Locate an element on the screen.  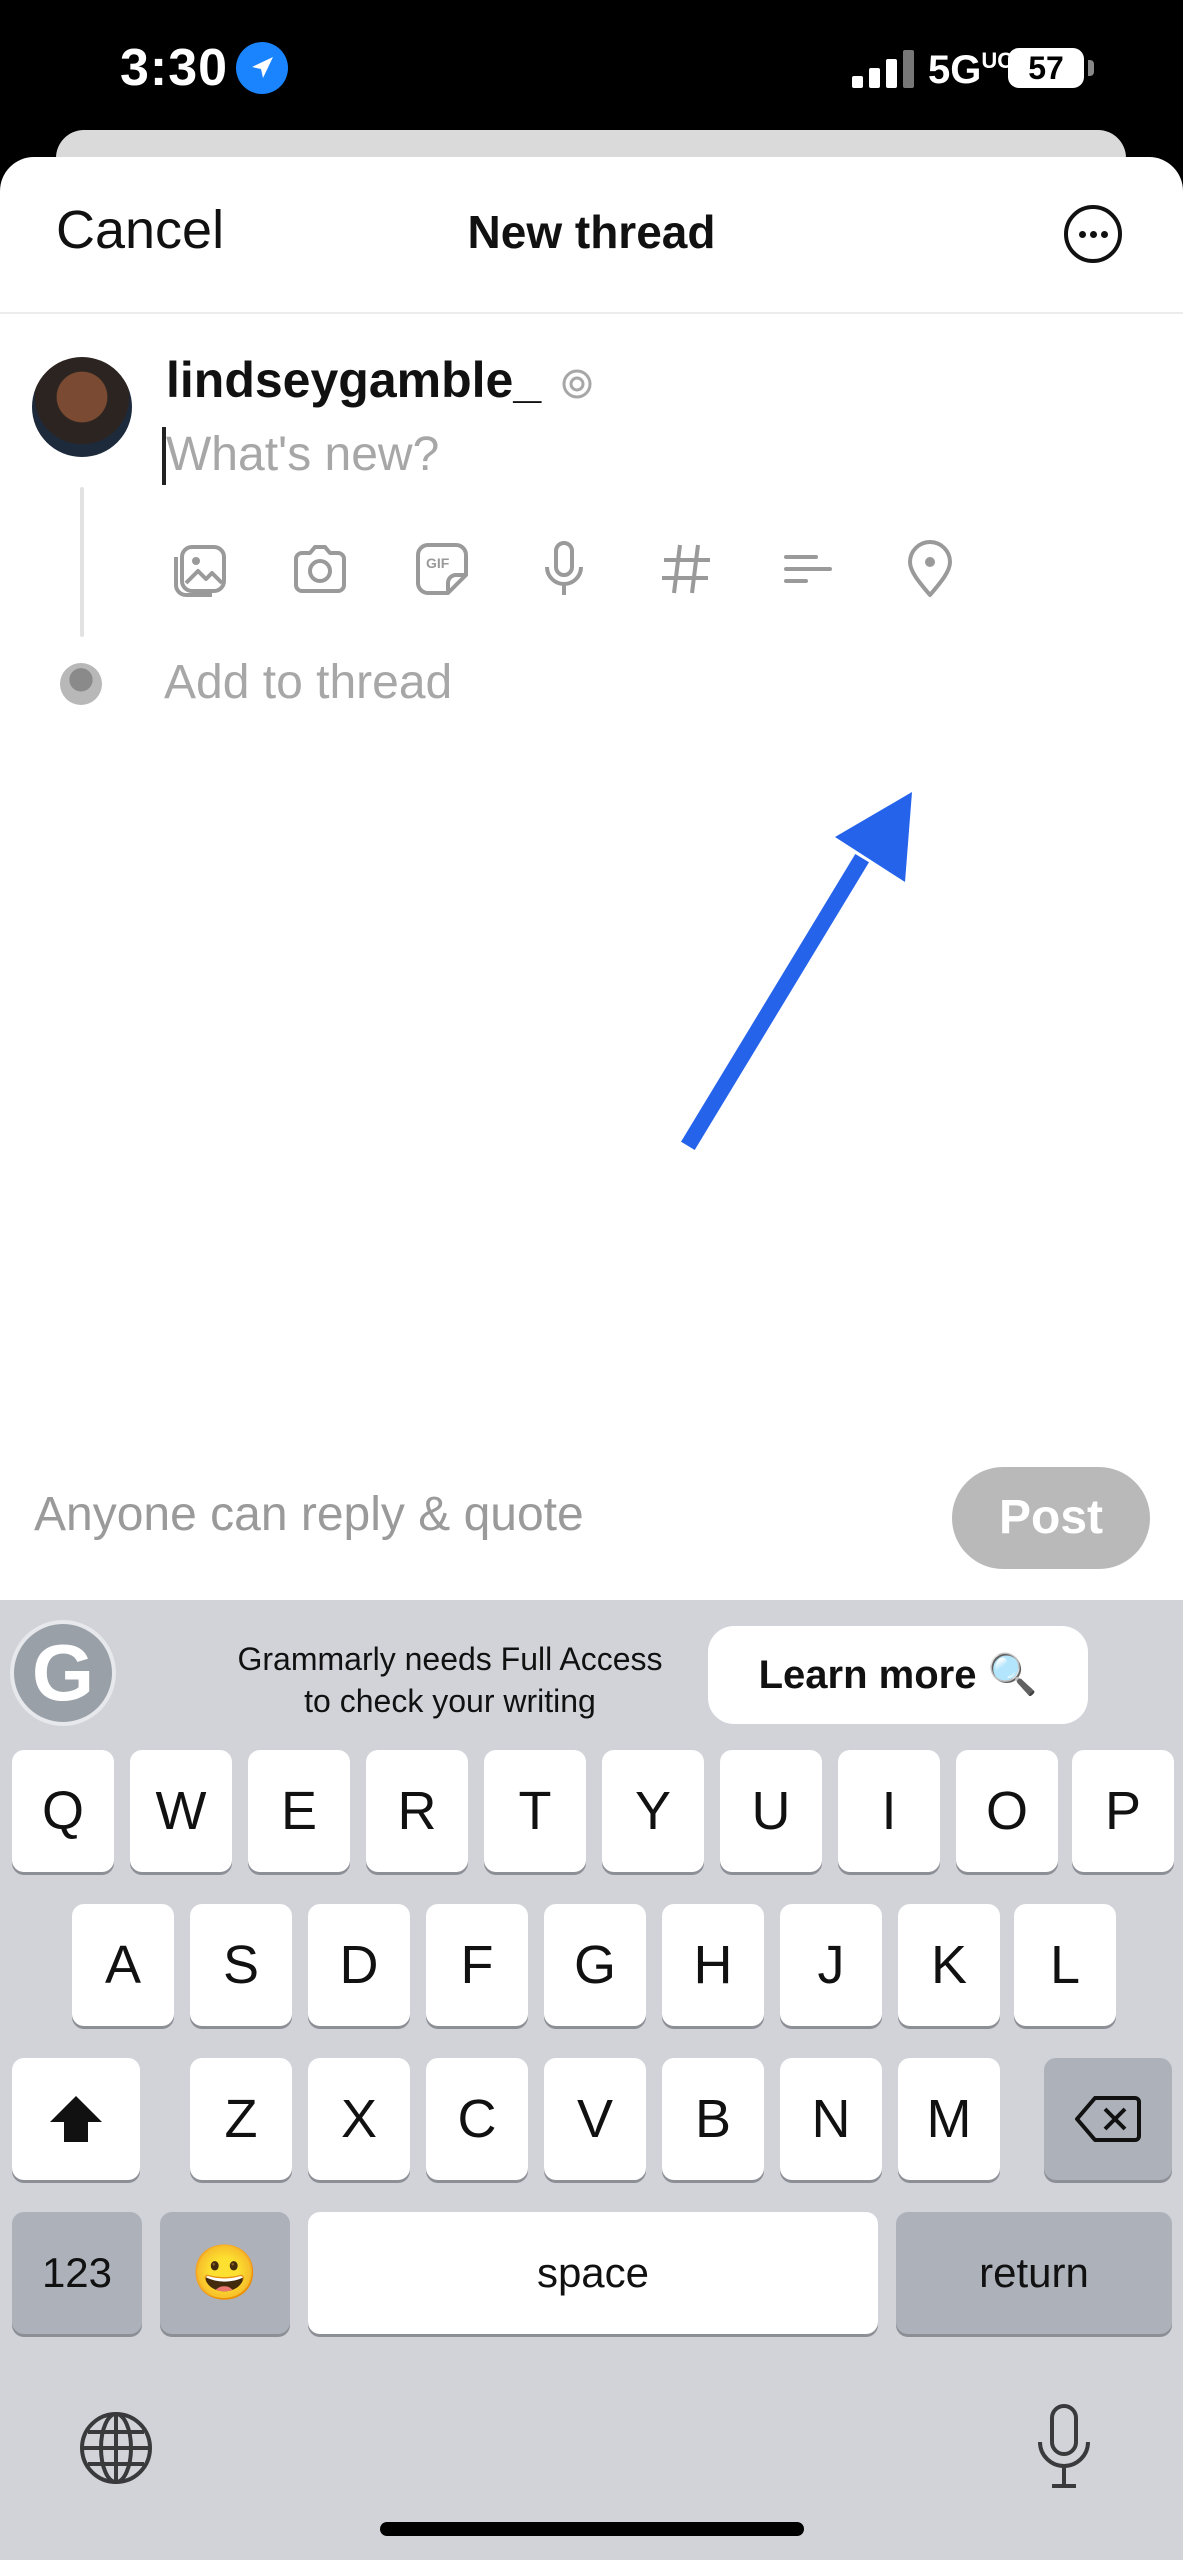
key-s: S is located at coordinates (241, 1965).